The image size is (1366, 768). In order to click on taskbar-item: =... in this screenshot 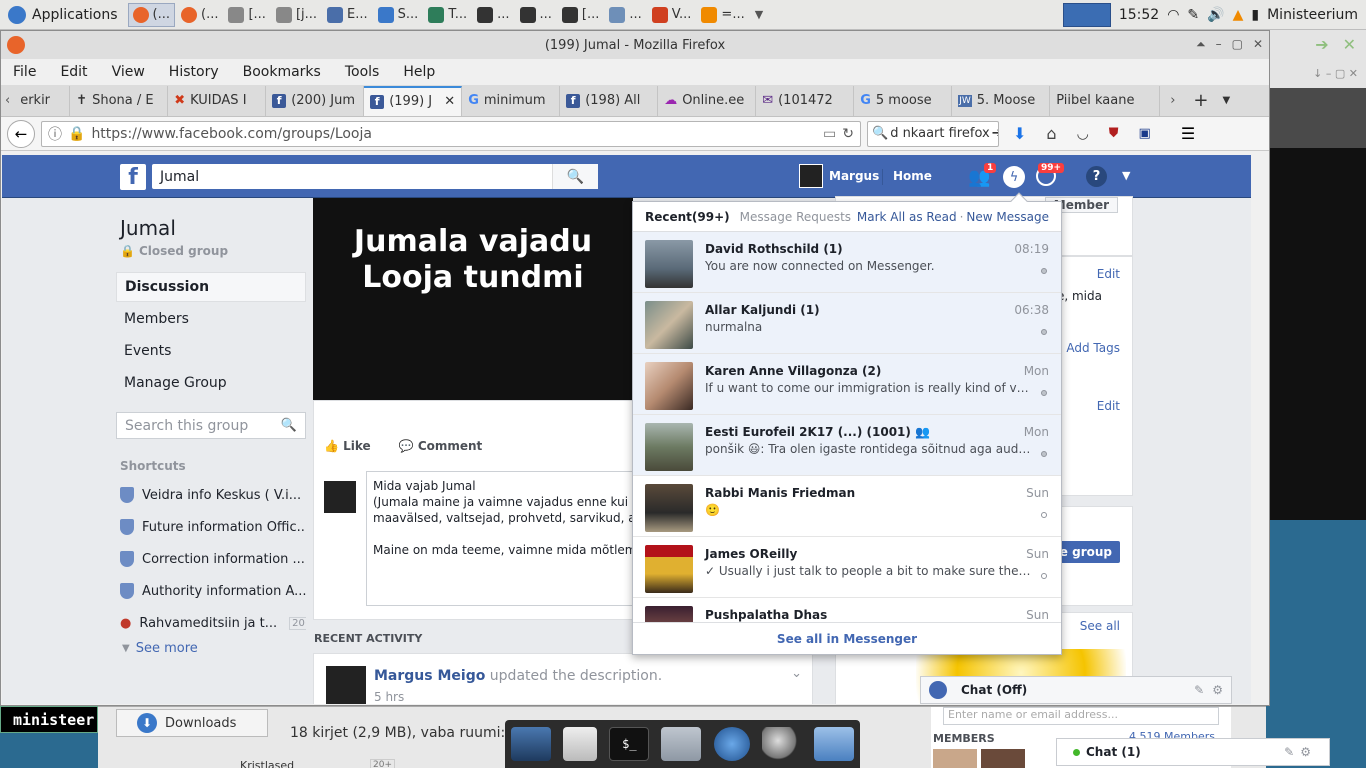, I will do `click(722, 15)`.